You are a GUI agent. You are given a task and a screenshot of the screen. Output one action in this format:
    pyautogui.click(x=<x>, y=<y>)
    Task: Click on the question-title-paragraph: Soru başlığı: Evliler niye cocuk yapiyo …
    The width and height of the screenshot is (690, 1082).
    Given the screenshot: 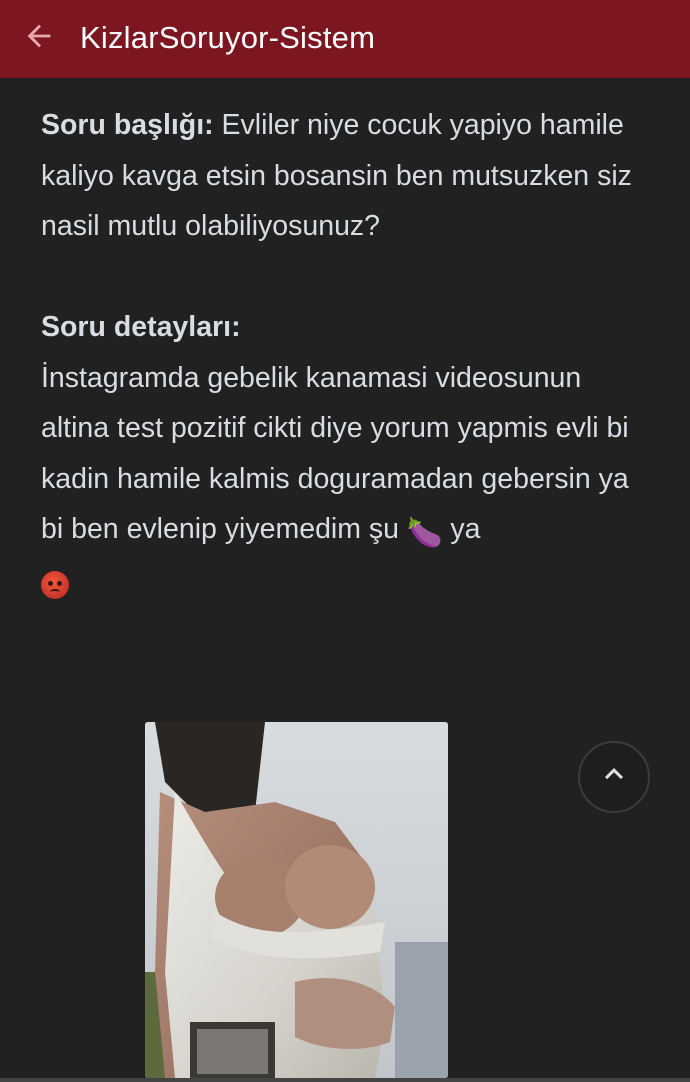 What is the action you would take?
    pyautogui.click(x=341, y=176)
    